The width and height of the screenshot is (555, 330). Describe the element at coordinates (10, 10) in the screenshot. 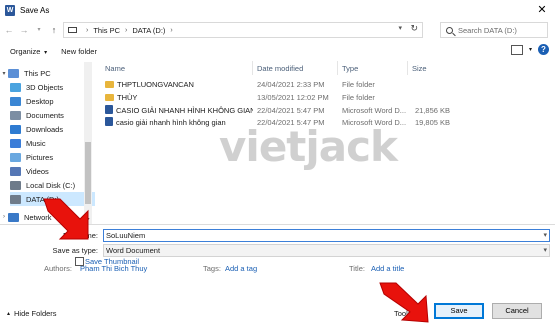

I see `word-app-icon: W` at that location.